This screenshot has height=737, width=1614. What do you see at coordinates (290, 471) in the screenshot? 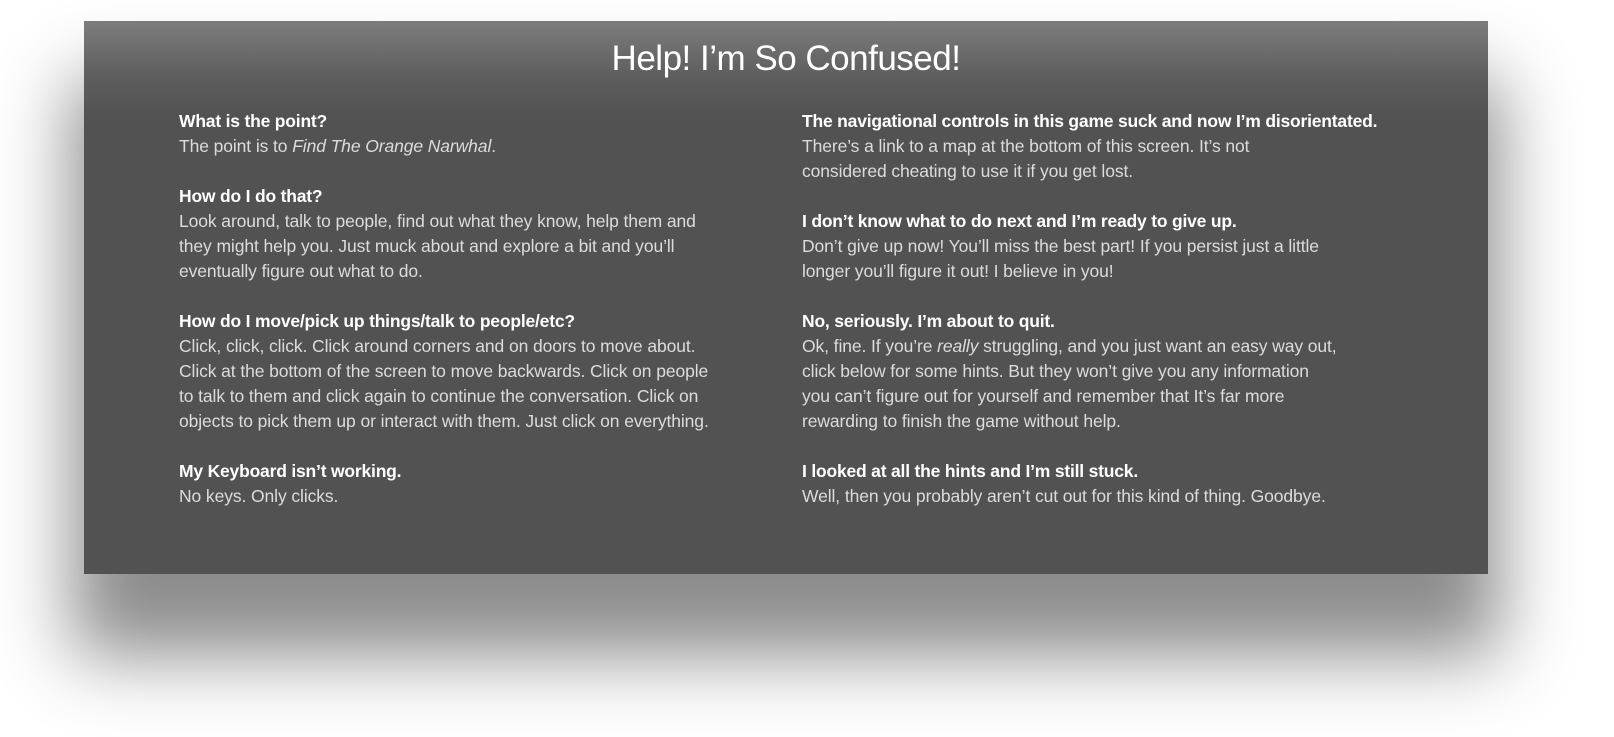
I see `faq-question: My Keyboard isn’t working.` at bounding box center [290, 471].